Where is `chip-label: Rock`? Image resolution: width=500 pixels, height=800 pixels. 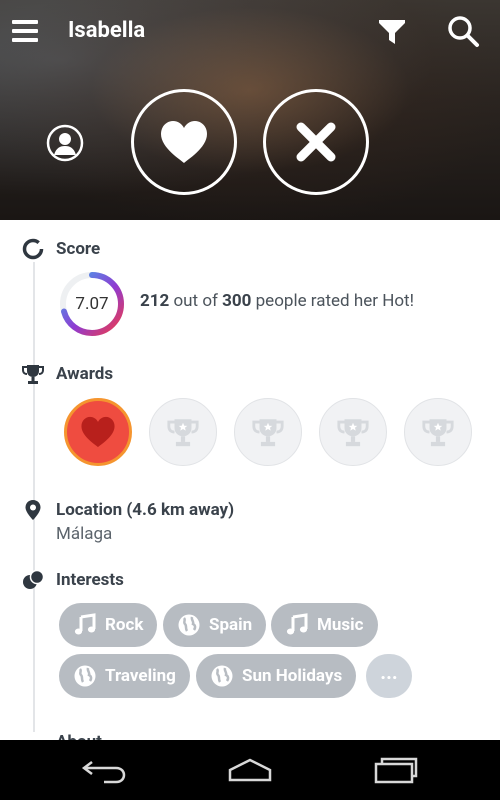
chip-label: Rock is located at coordinates (124, 625).